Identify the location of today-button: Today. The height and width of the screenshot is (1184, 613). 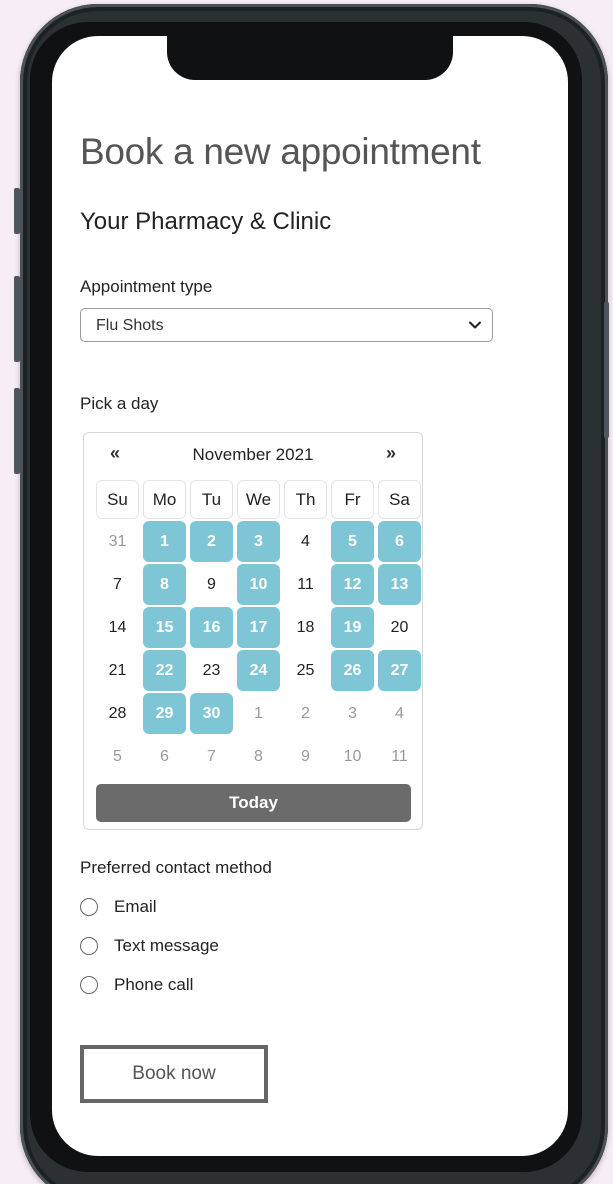
(253, 803).